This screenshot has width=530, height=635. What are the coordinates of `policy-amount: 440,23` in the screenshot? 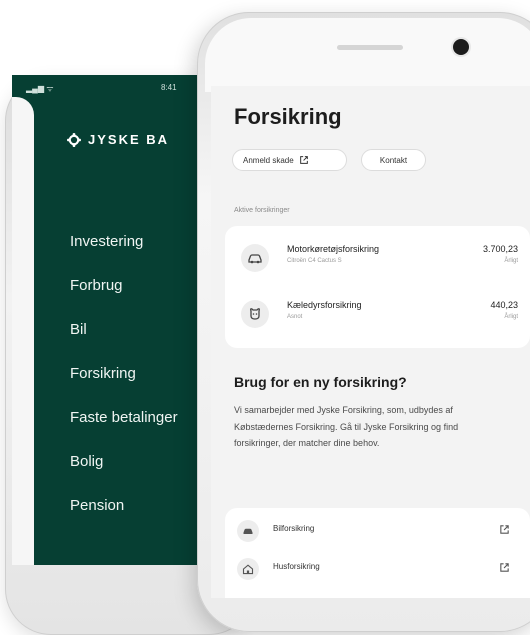 It's located at (504, 305).